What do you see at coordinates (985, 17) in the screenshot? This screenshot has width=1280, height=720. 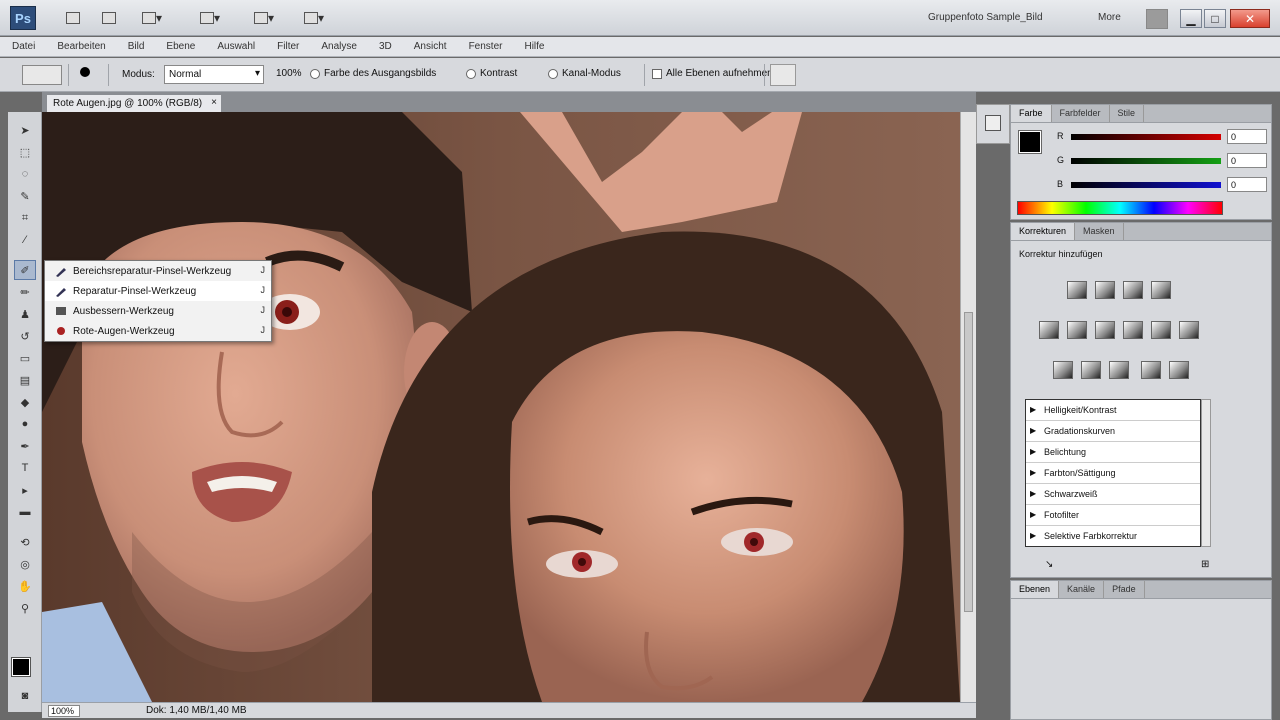 I see `workspace-switcher: Gruppenfoto Sample_Bild` at bounding box center [985, 17].